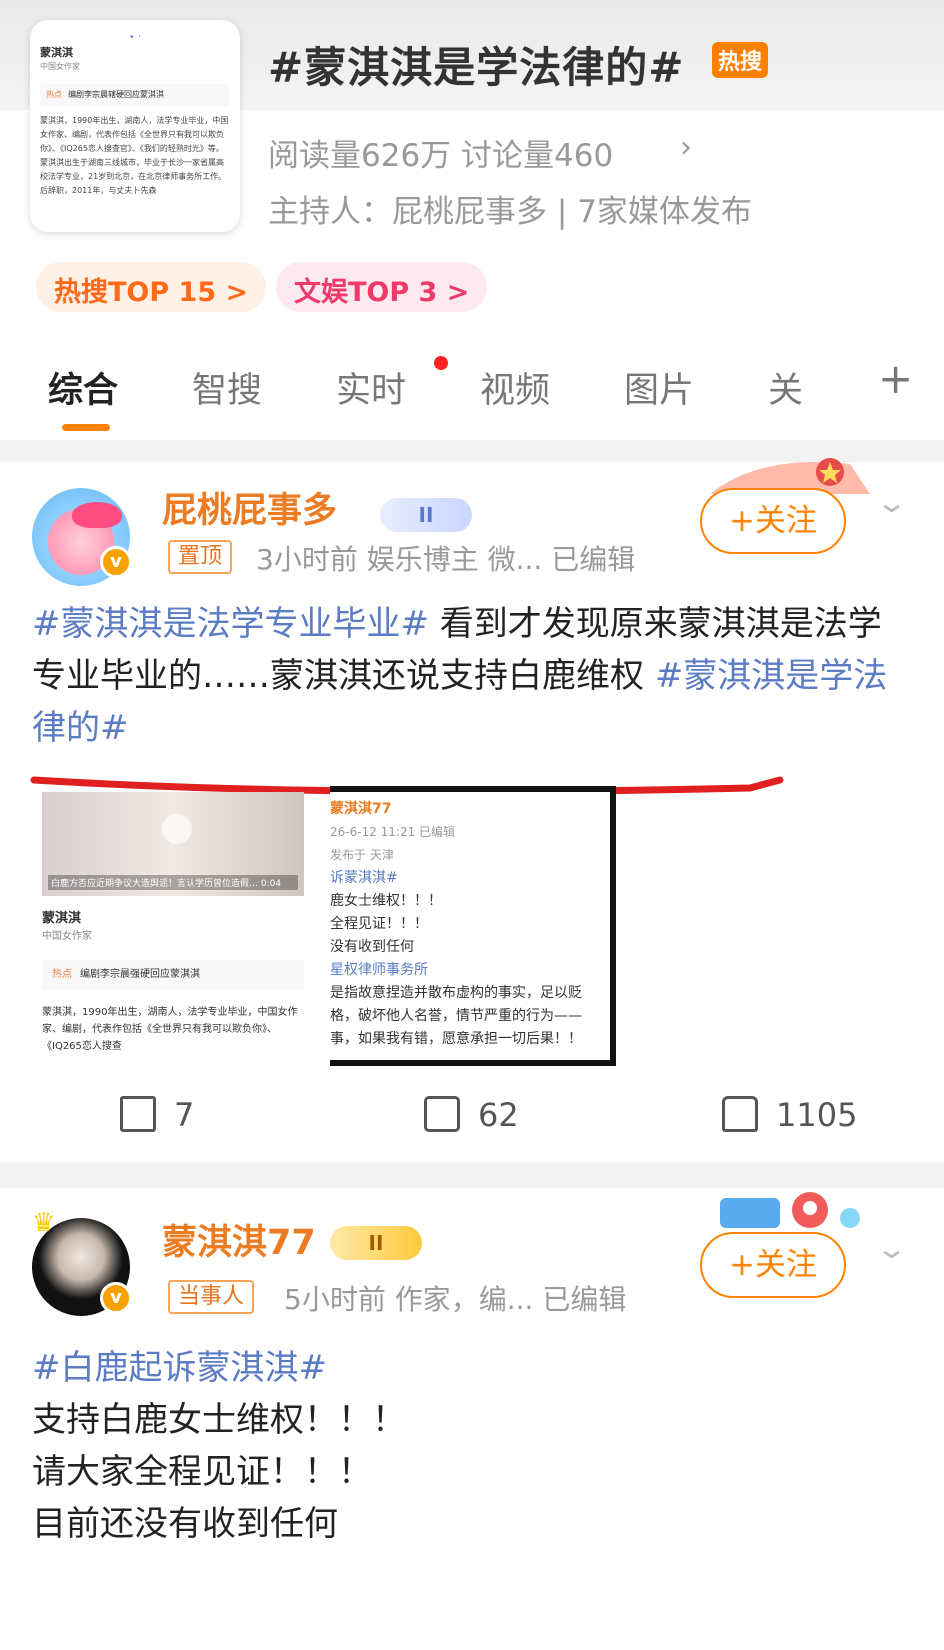  I want to click on comment-count: 62, so click(498, 1115).